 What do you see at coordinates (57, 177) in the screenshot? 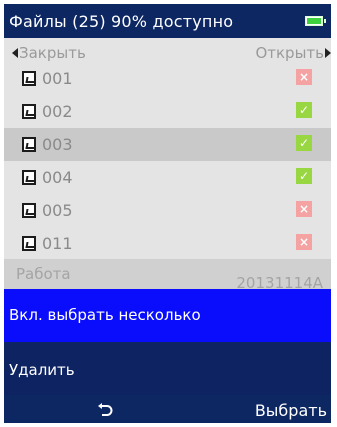
I see `file-name: 004` at bounding box center [57, 177].